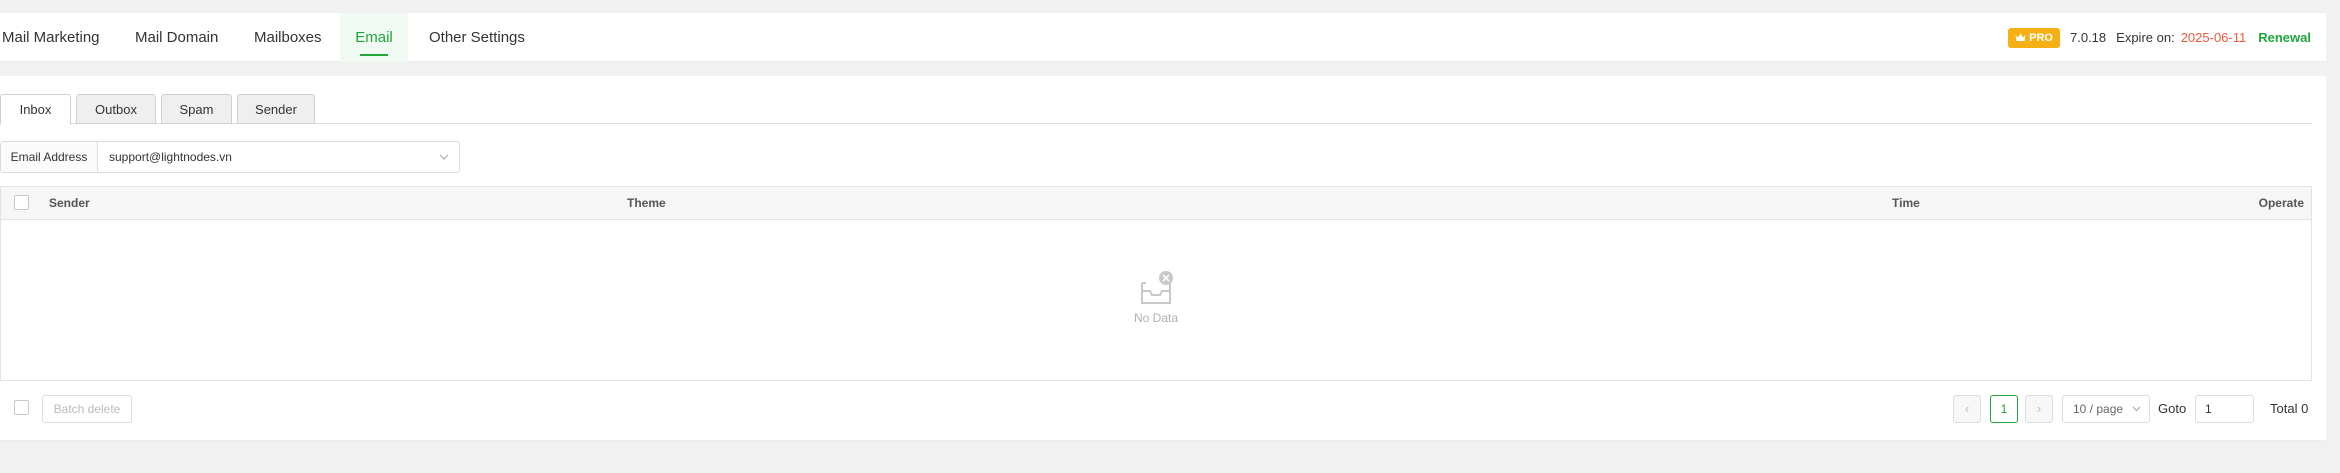 The height and width of the screenshot is (473, 2340). Describe the element at coordinates (2004, 409) in the screenshot. I see `page-1-button: 1` at that location.